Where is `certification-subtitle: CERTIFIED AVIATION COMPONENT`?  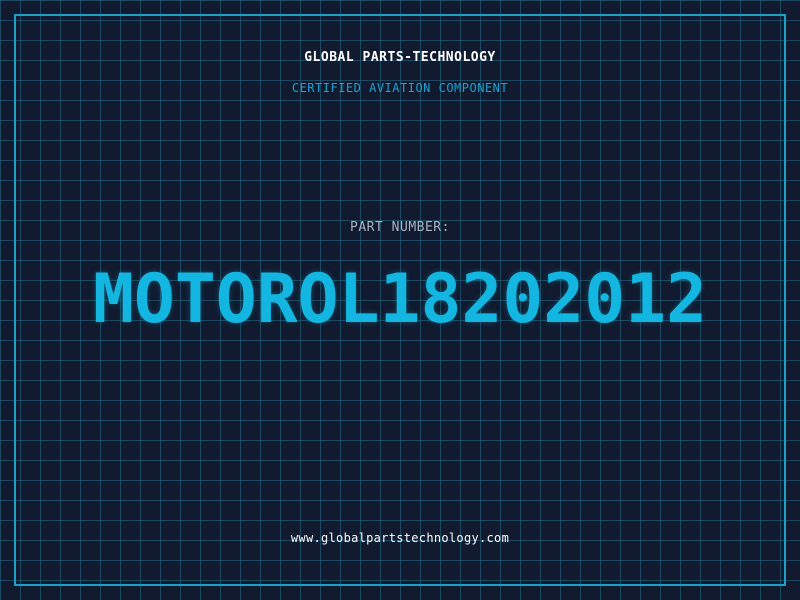 certification-subtitle: CERTIFIED AVIATION COMPONENT is located at coordinates (400, 88).